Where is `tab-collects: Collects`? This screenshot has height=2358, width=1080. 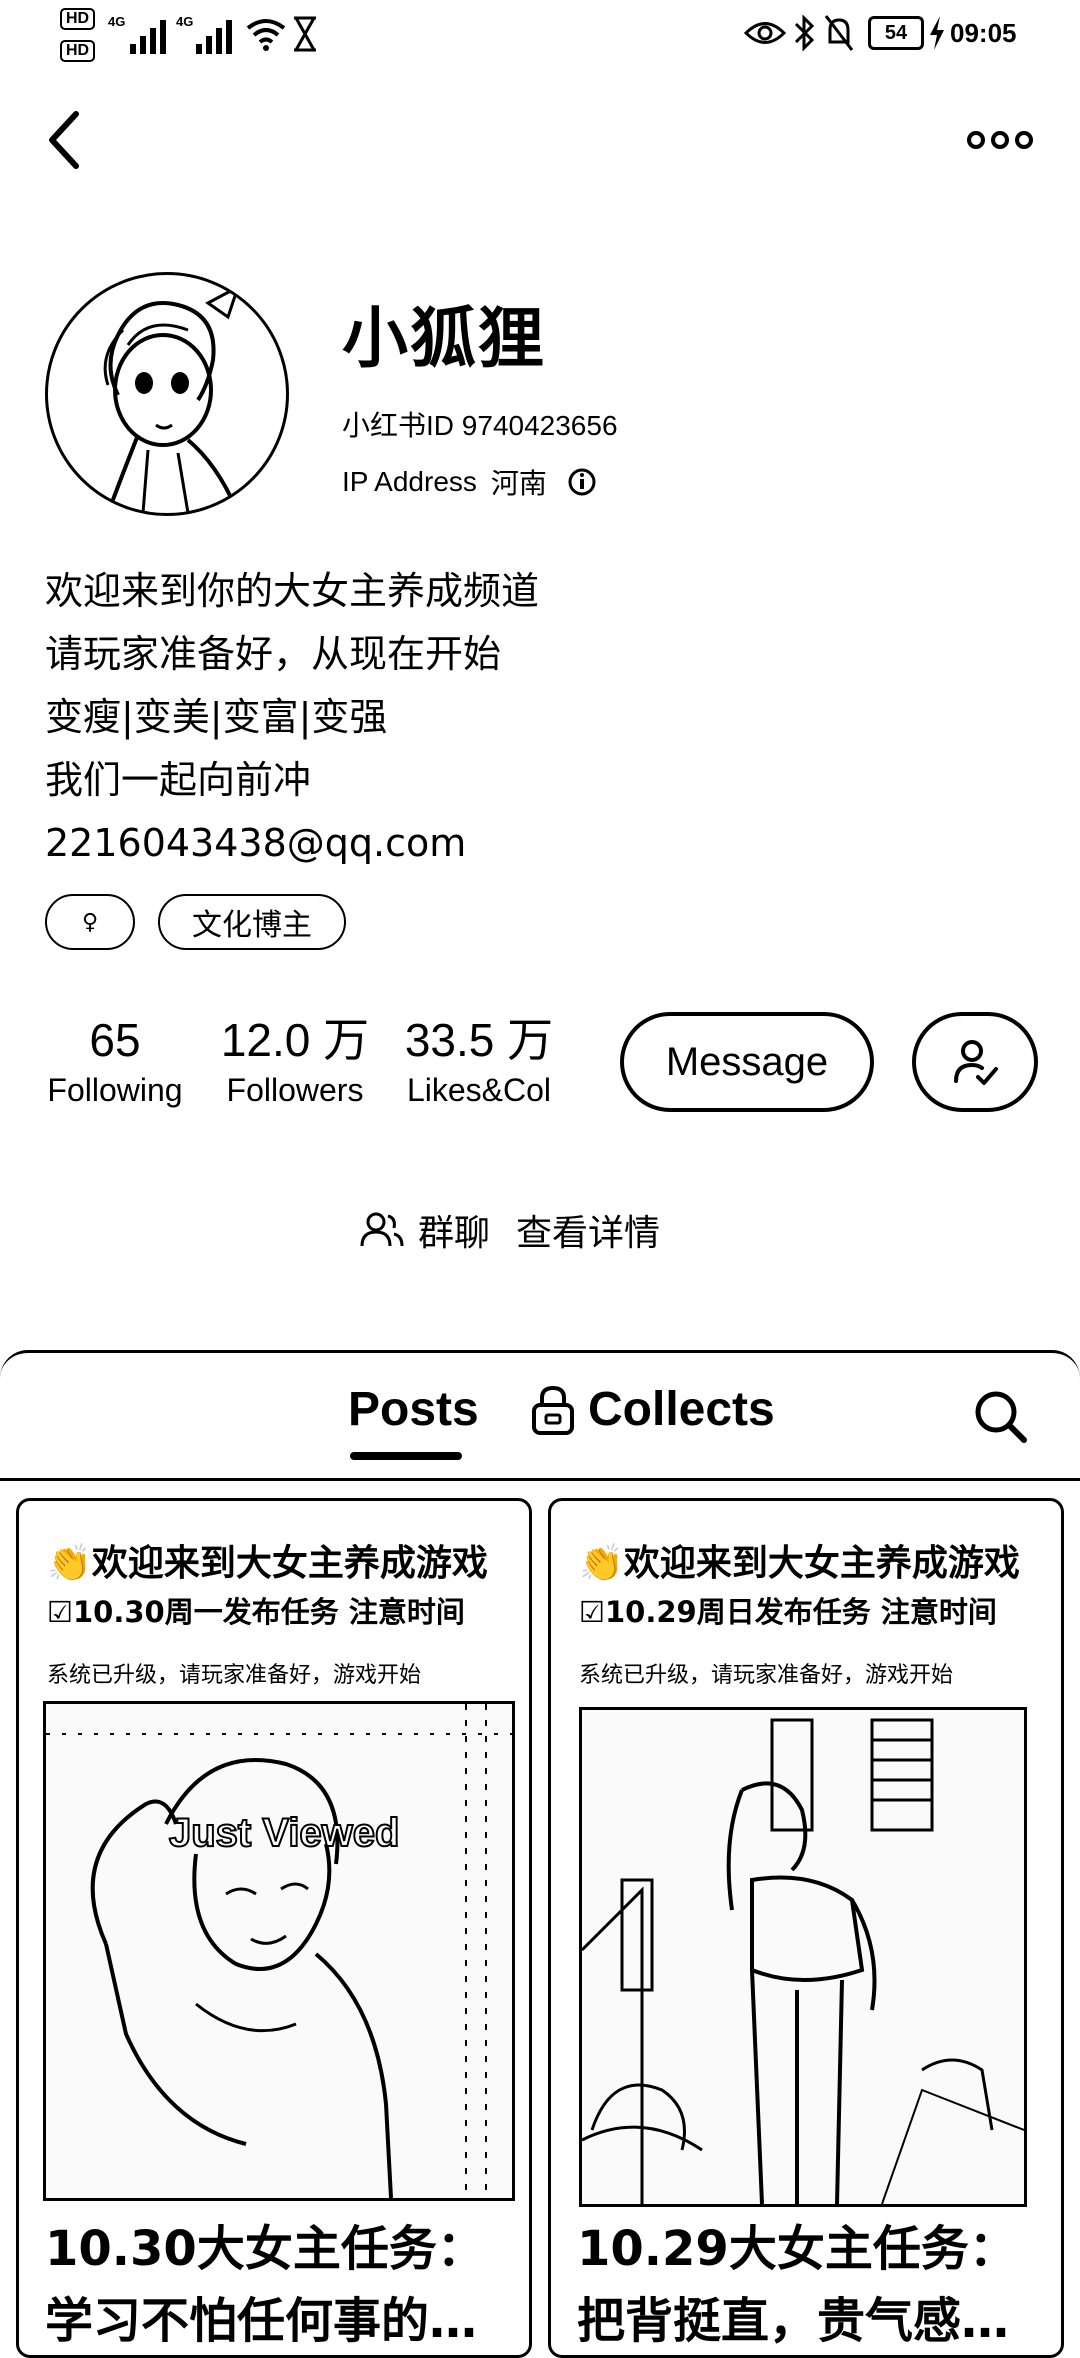
tab-collects: Collects is located at coordinates (652, 1409).